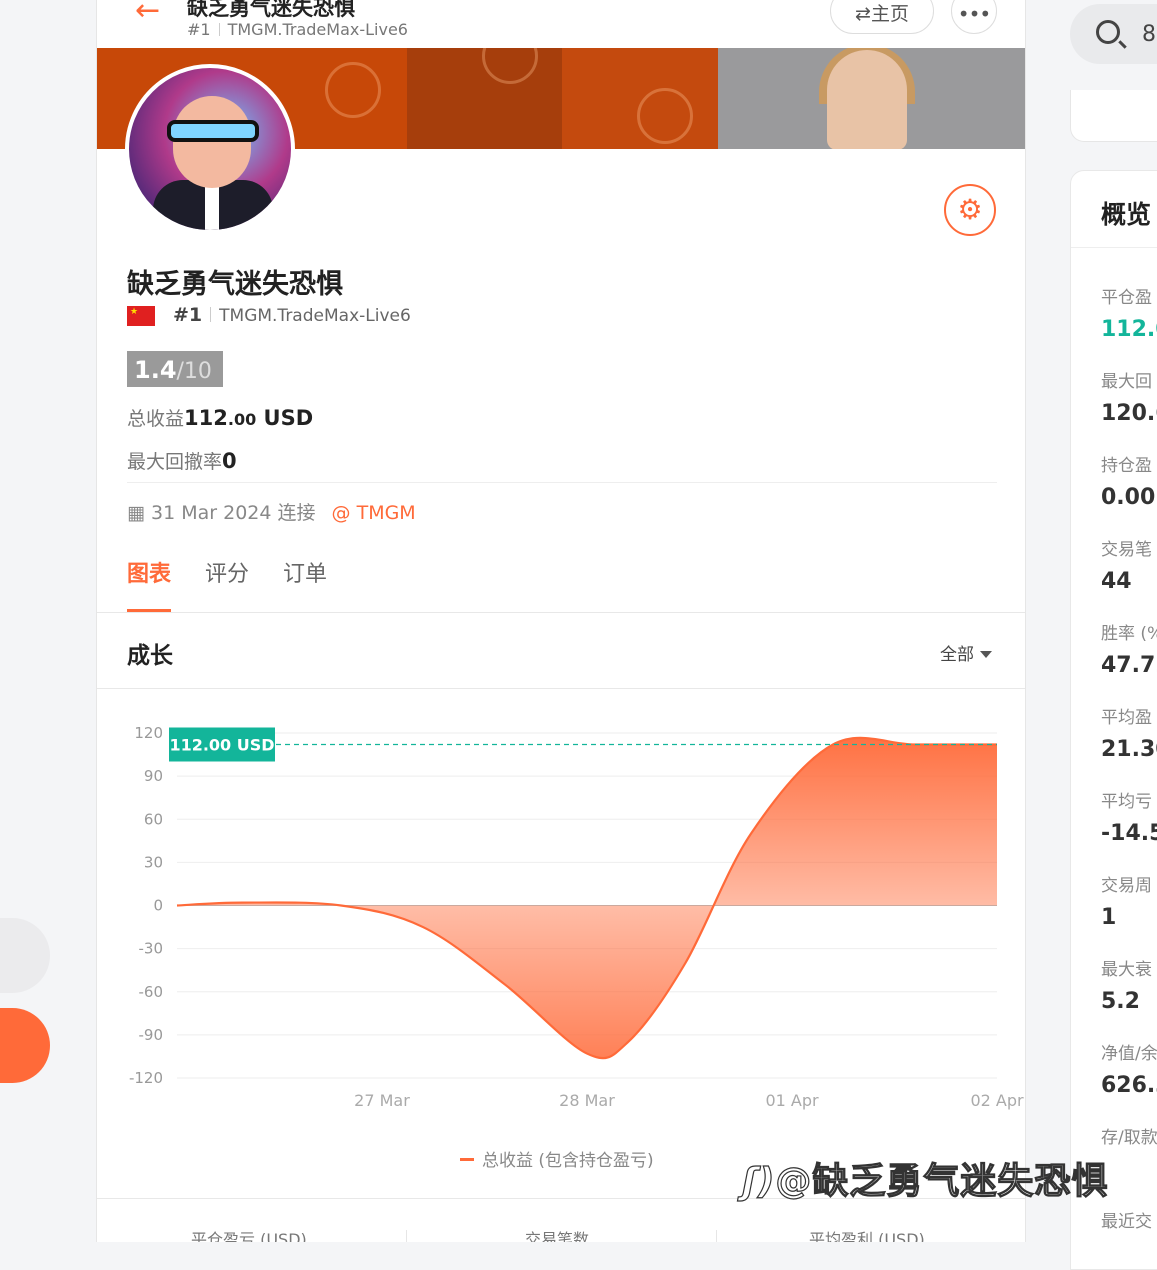 This screenshot has width=1157, height=1270. What do you see at coordinates (146, 1078) in the screenshot?
I see `y-tick-label: -120` at bounding box center [146, 1078].